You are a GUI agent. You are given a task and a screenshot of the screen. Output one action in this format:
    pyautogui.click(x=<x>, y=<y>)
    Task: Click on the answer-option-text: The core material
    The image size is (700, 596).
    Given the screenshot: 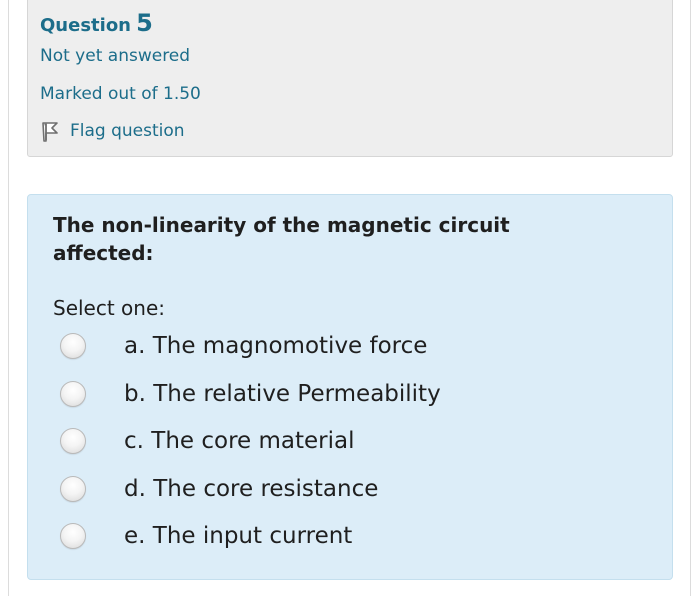 What is the action you would take?
    pyautogui.click(x=253, y=441)
    